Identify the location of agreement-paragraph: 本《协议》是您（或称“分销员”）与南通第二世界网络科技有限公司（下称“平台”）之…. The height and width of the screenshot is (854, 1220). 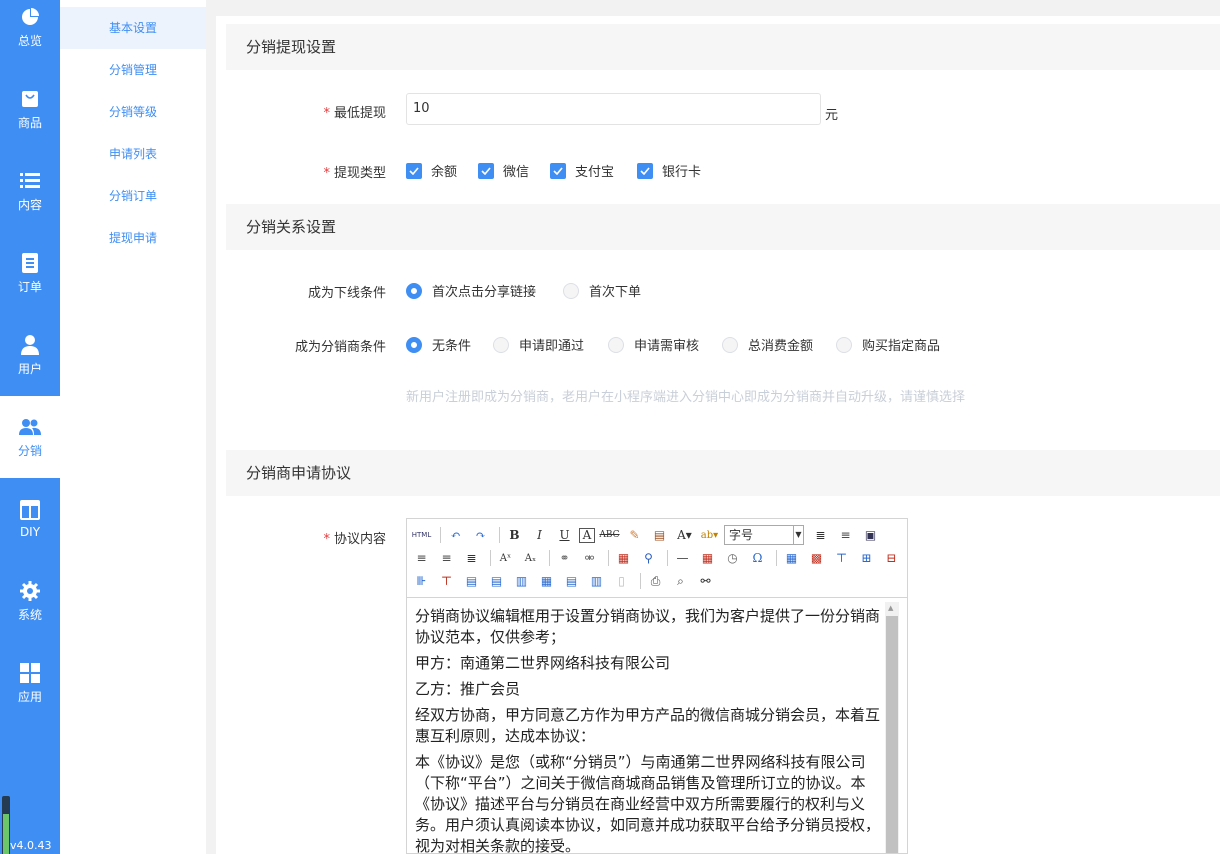
(648, 803).